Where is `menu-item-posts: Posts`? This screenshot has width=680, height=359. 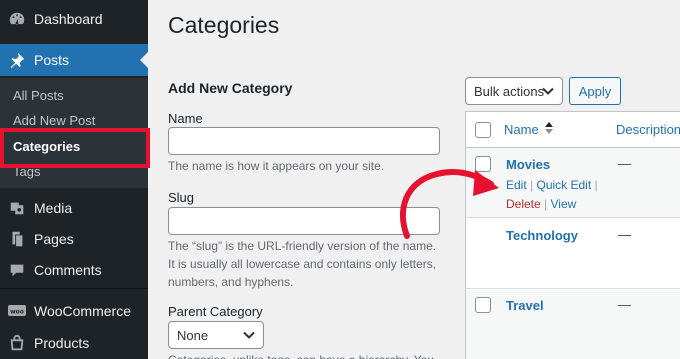
menu-item-posts: Posts is located at coordinates (74, 60).